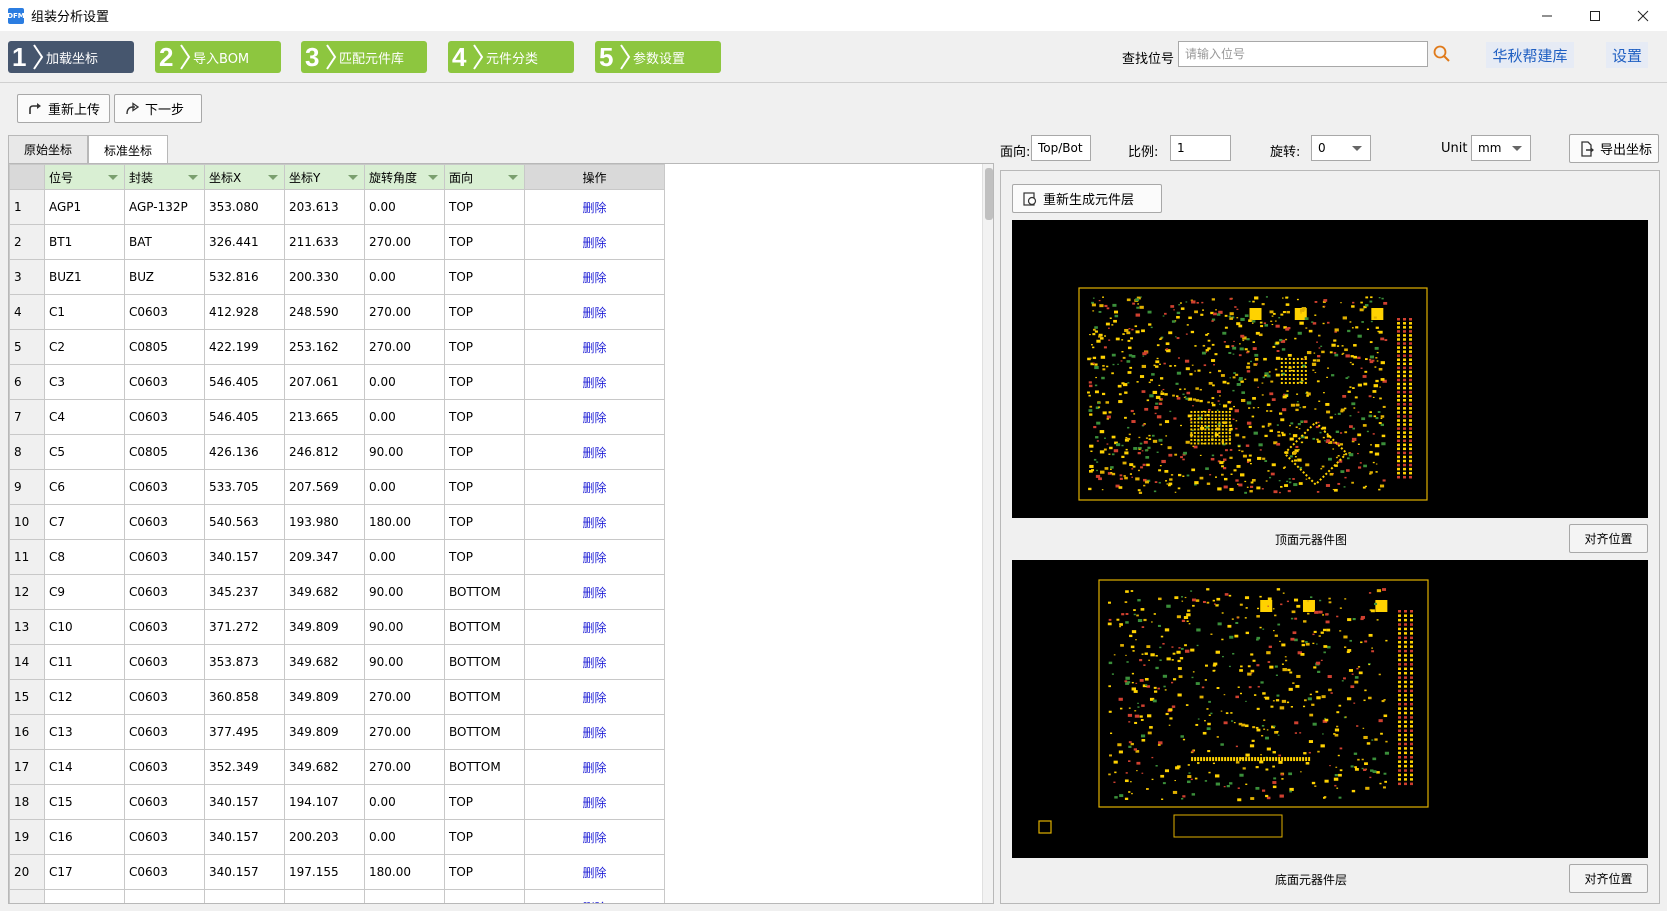  Describe the element at coordinates (337, 627) in the screenshot. I see `table-row: 13 C10 C0603 371.272 349.809 90.00 BOTTOM 删除` at that location.